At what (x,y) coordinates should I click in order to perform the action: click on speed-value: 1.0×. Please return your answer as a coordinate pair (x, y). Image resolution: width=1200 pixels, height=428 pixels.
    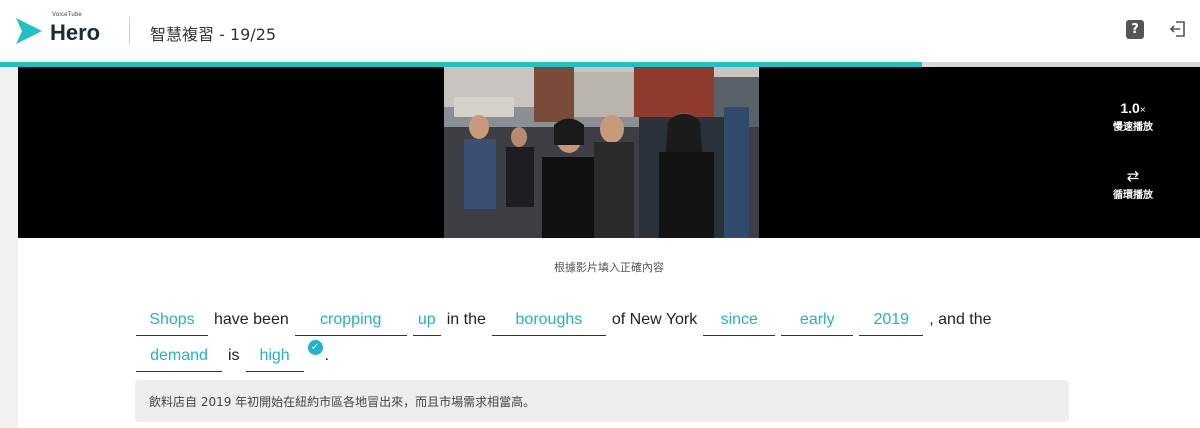
    Looking at the image, I should click on (1133, 108).